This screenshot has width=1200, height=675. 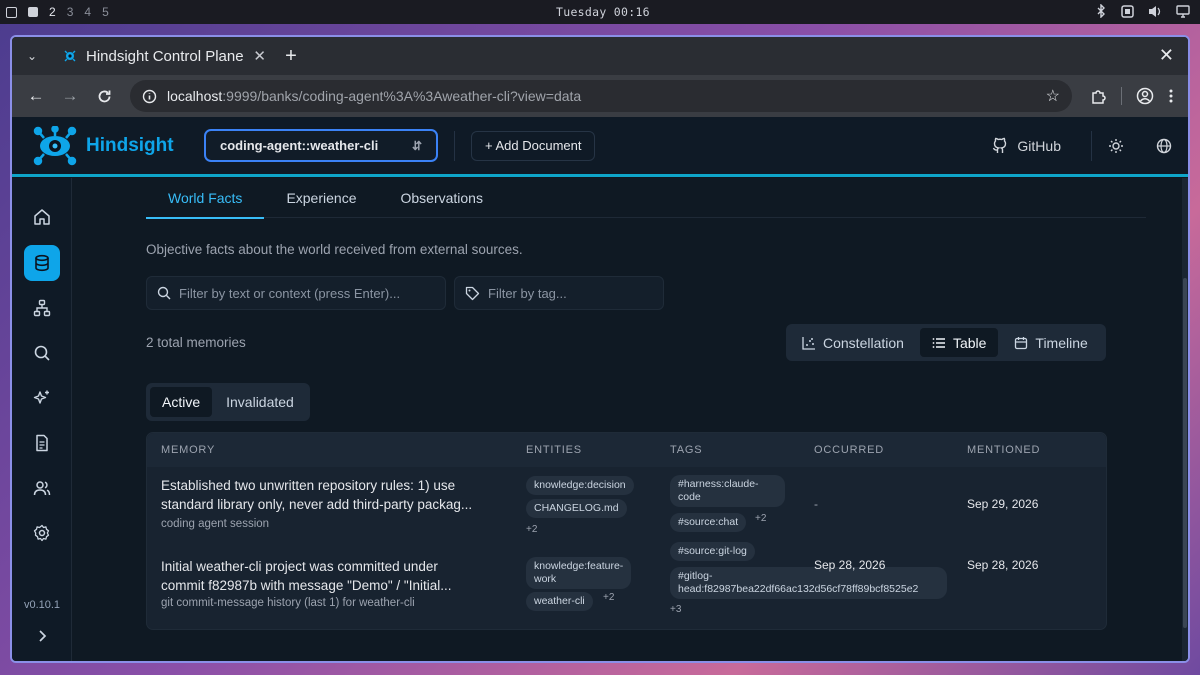 I want to click on logo-text: Hindsight, so click(x=130, y=145).